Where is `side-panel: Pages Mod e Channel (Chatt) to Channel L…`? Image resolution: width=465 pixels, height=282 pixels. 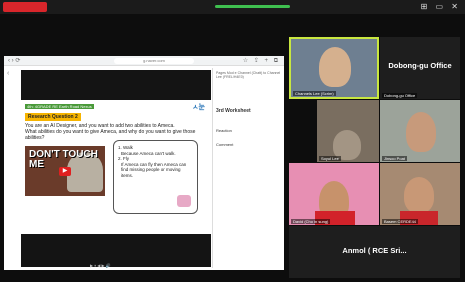 side-panel: Pages Mod e Channel (Chatt) to Channel L… is located at coordinates (248, 168).